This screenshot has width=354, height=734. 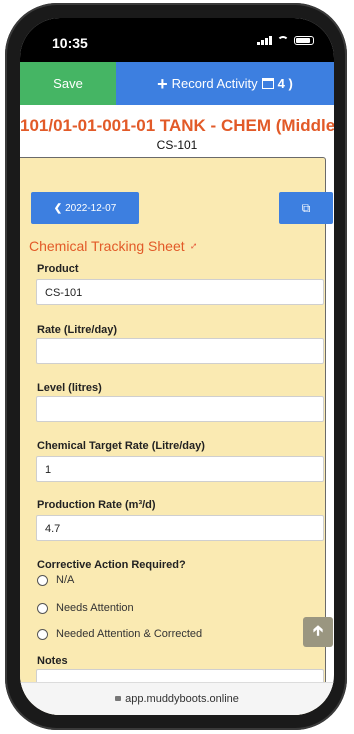 I want to click on sheet-title: Chemical Tracking Sheet ↕, so click(x=114, y=246).